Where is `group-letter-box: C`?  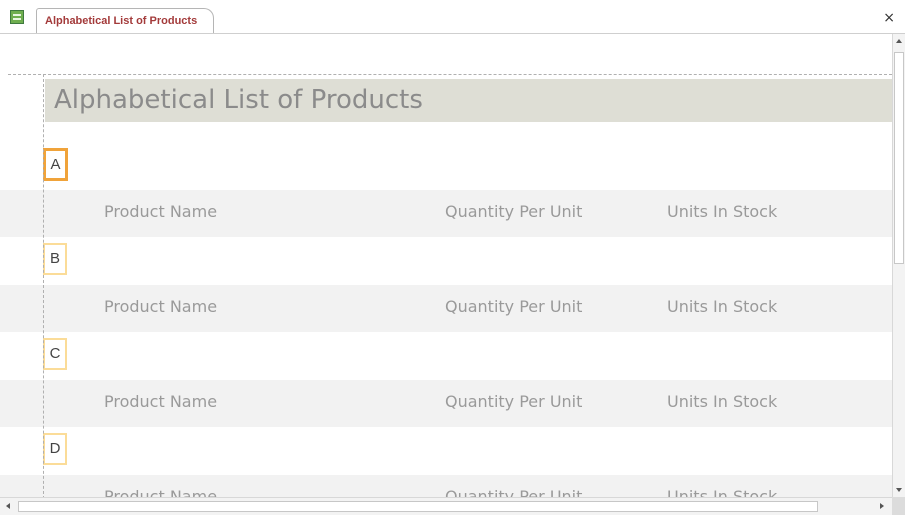
group-letter-box: C is located at coordinates (55, 354).